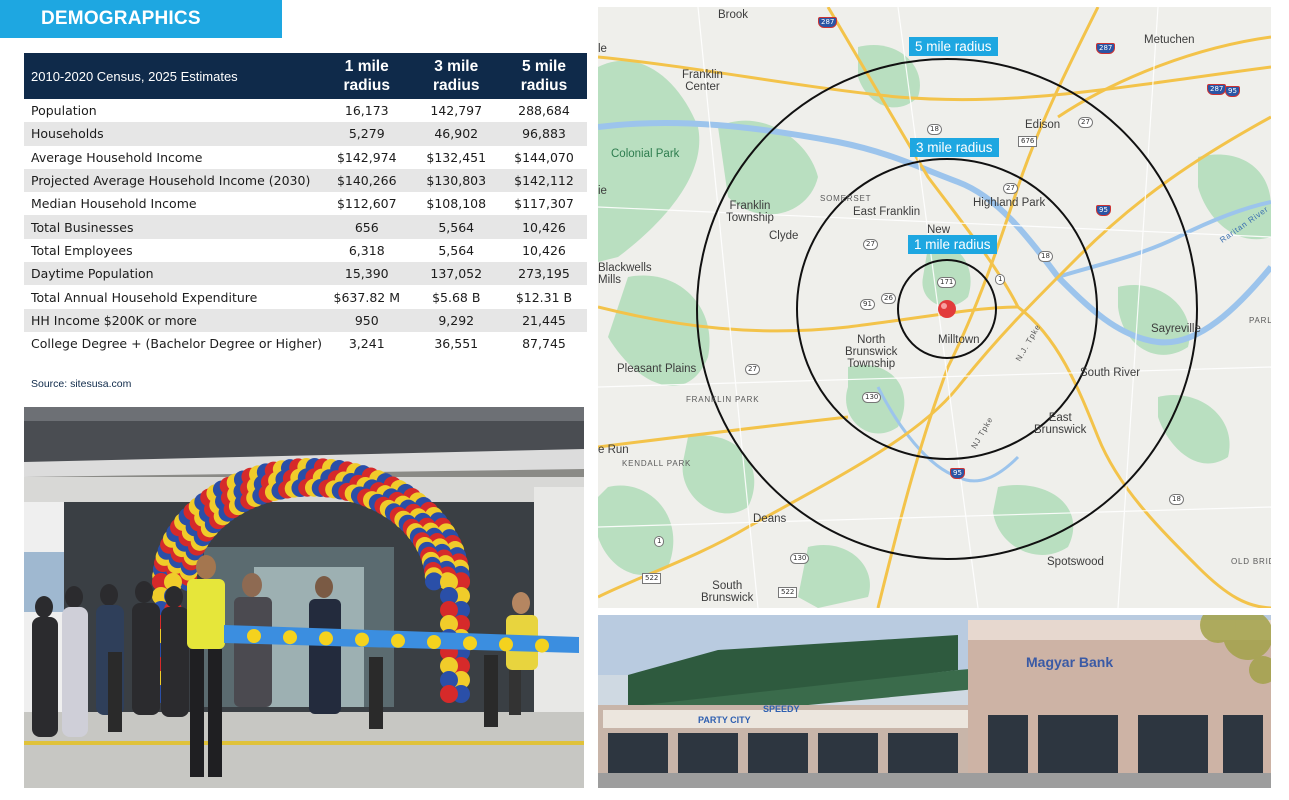 This screenshot has width=1289, height=800. What do you see at coordinates (602, 49) in the screenshot?
I see `place-le: le` at bounding box center [602, 49].